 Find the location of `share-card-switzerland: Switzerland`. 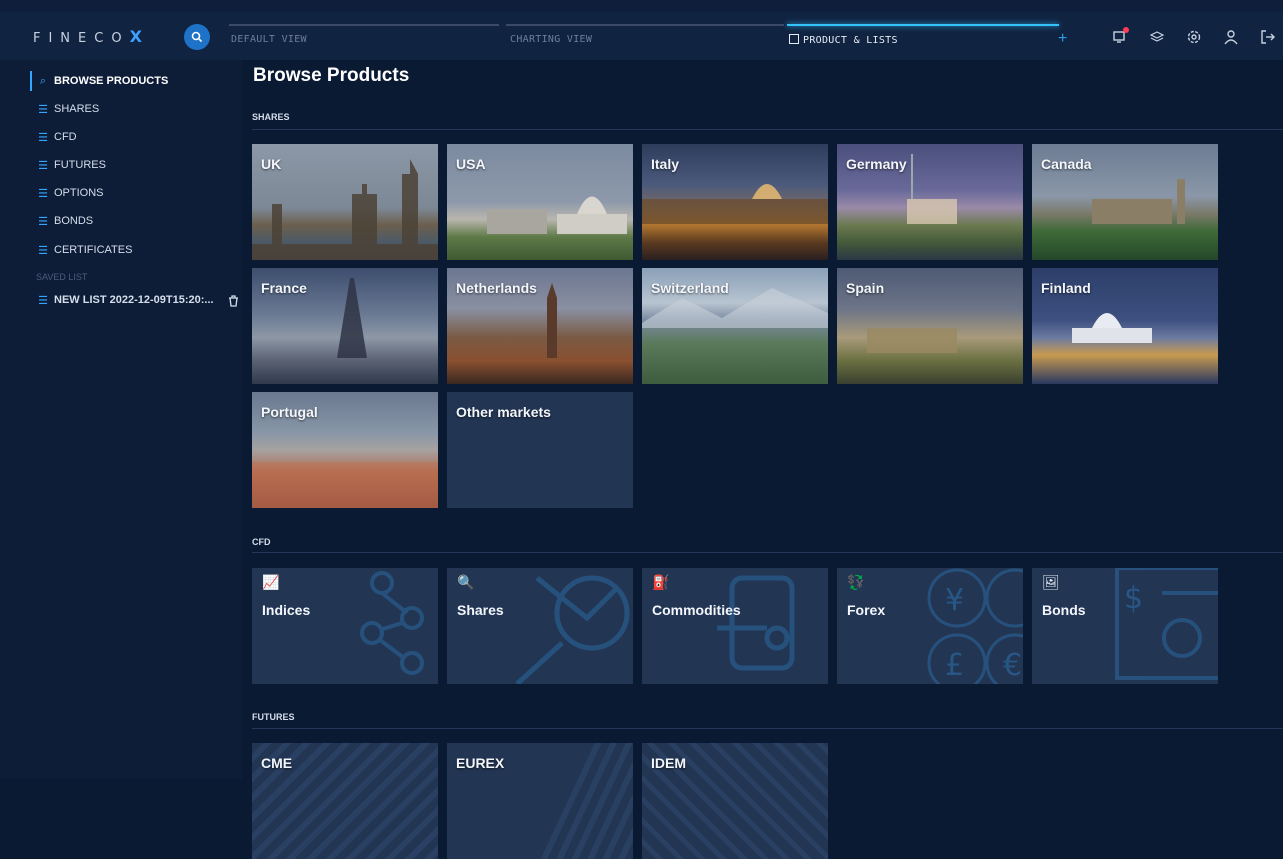

share-card-switzerland: Switzerland is located at coordinates (735, 326).